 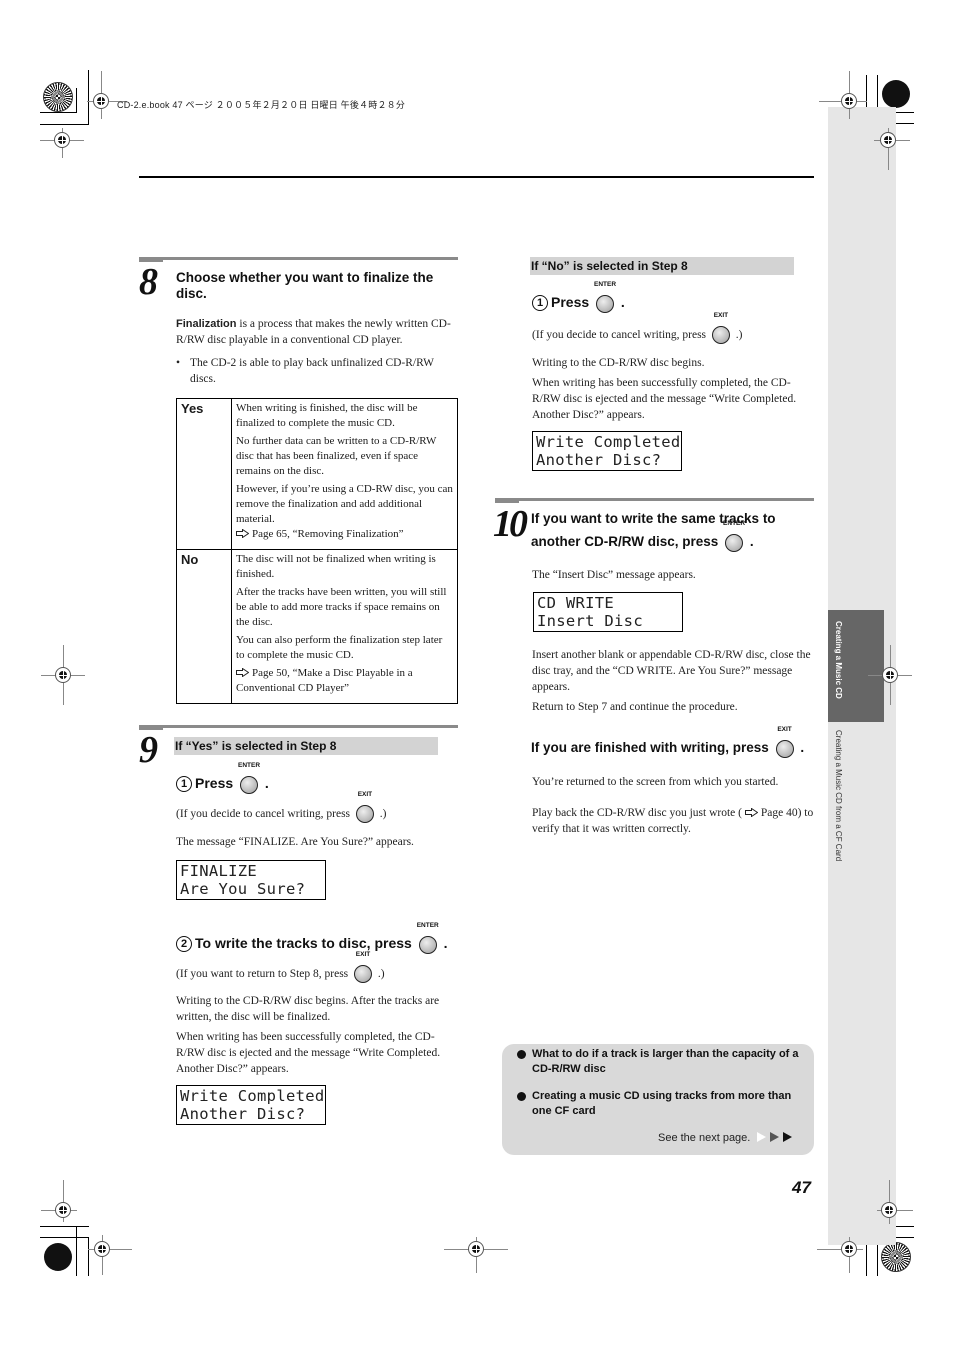 I want to click on lcd-display-write-completed: Write Completed Another Disc?, so click(x=607, y=451).